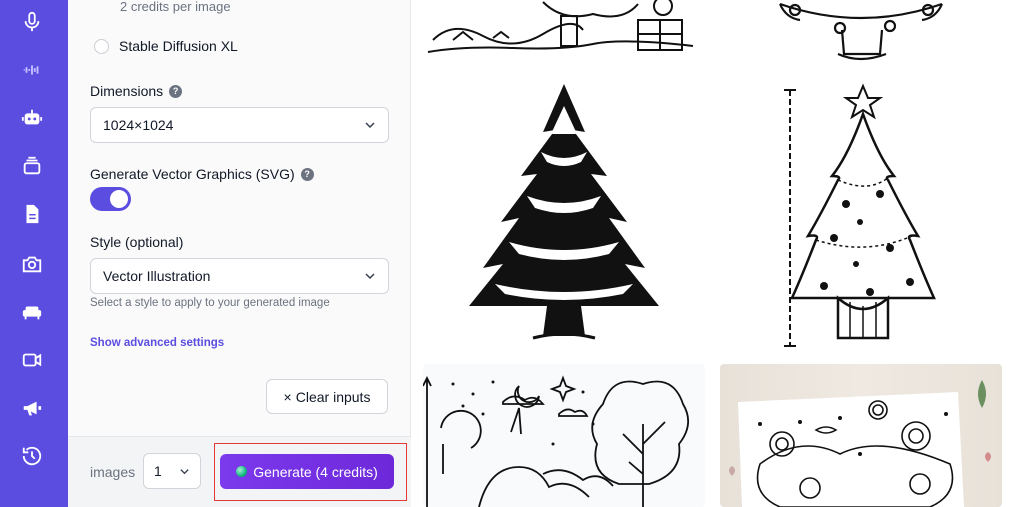 This screenshot has width=1024, height=507. I want to click on model-option-label: Stable Diffusion XL, so click(178, 46).